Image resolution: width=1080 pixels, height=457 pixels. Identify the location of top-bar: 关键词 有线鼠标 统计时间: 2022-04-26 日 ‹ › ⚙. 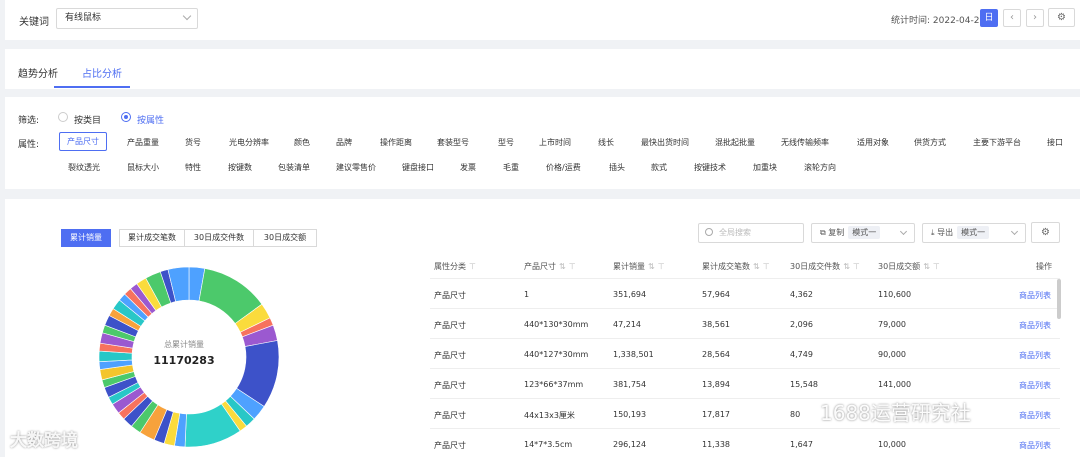
(542, 20).